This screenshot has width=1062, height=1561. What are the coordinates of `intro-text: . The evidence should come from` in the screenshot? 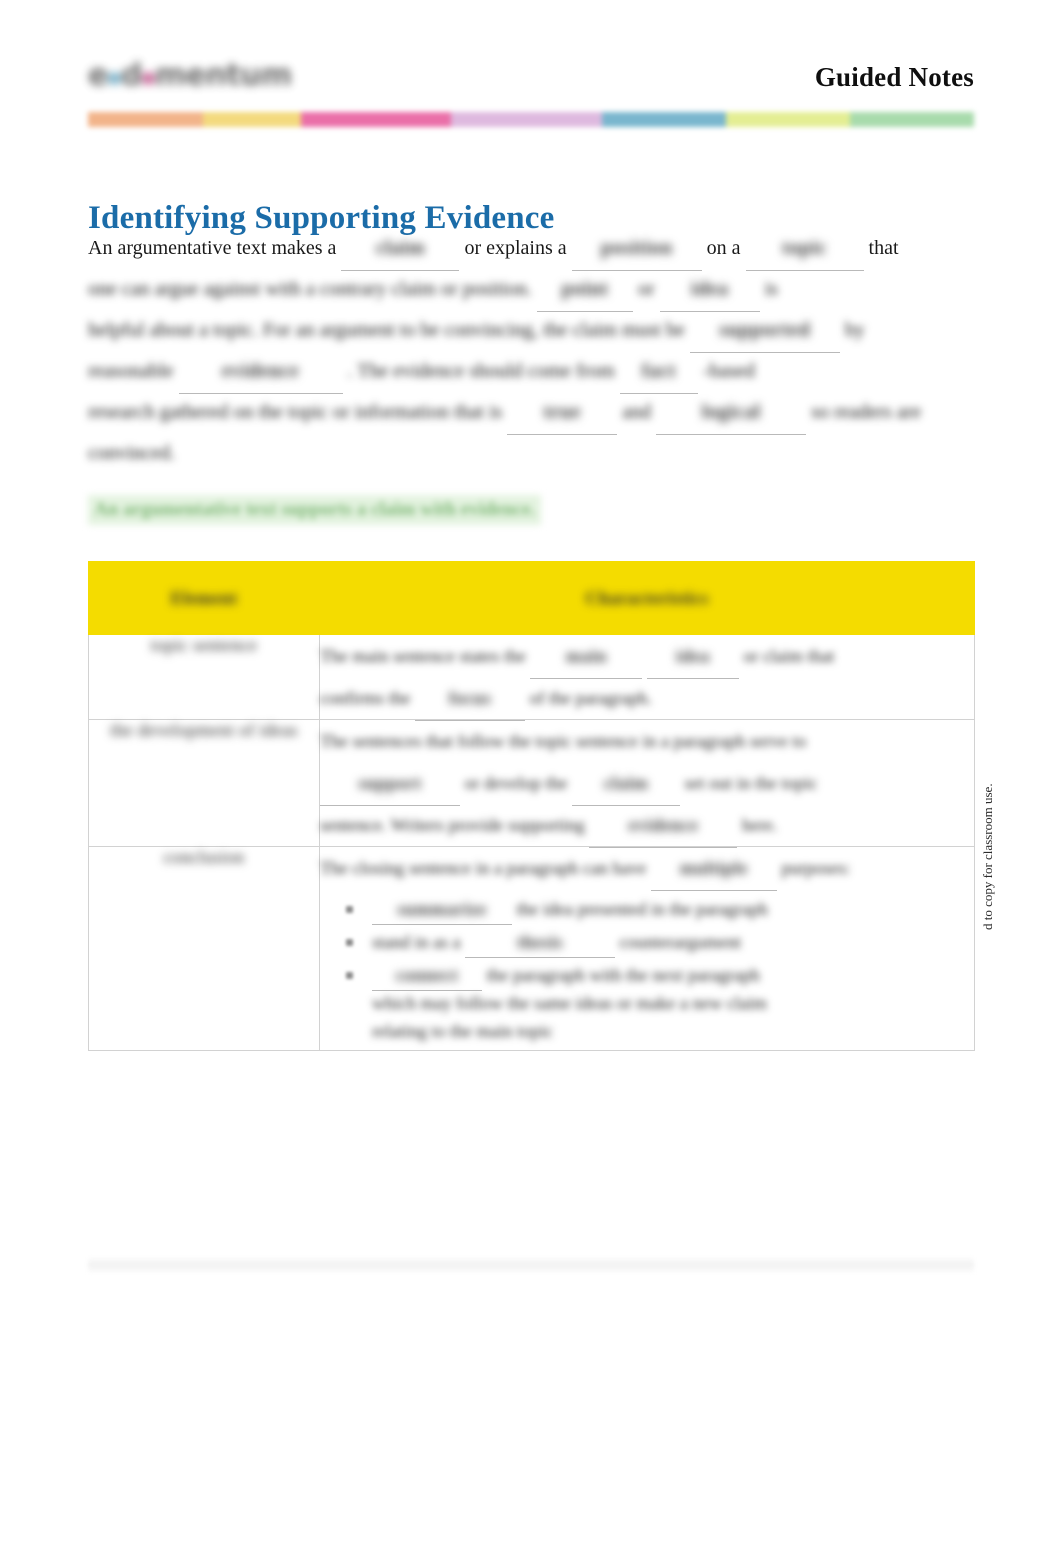 It's located at (481, 371).